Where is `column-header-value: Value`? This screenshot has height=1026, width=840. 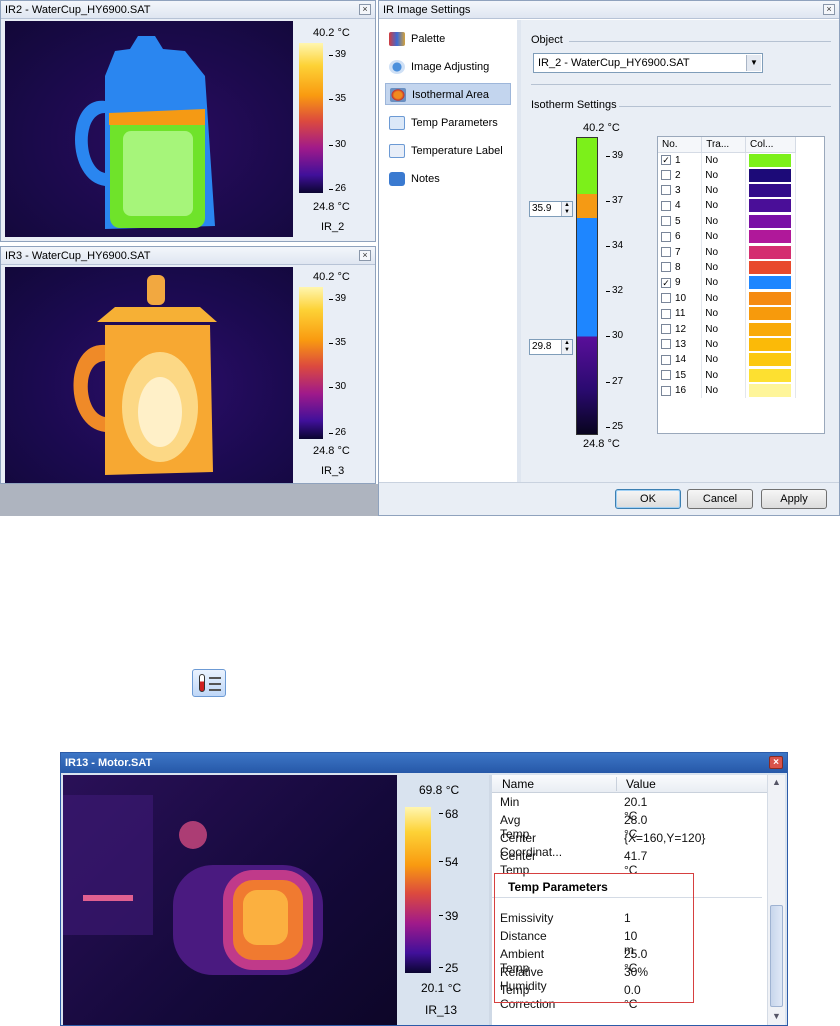
column-header-value: Value is located at coordinates (641, 784).